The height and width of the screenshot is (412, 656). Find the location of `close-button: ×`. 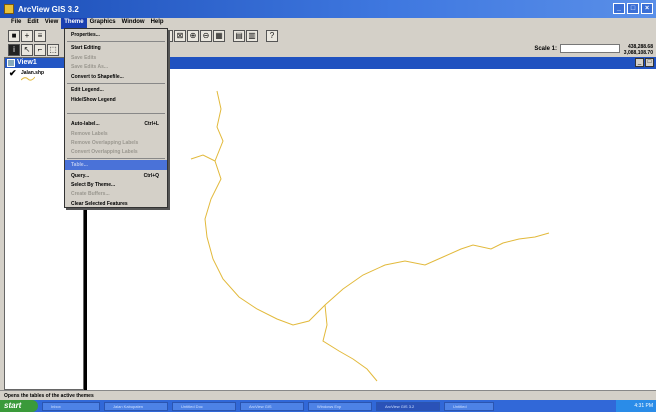

close-button: × is located at coordinates (647, 8).